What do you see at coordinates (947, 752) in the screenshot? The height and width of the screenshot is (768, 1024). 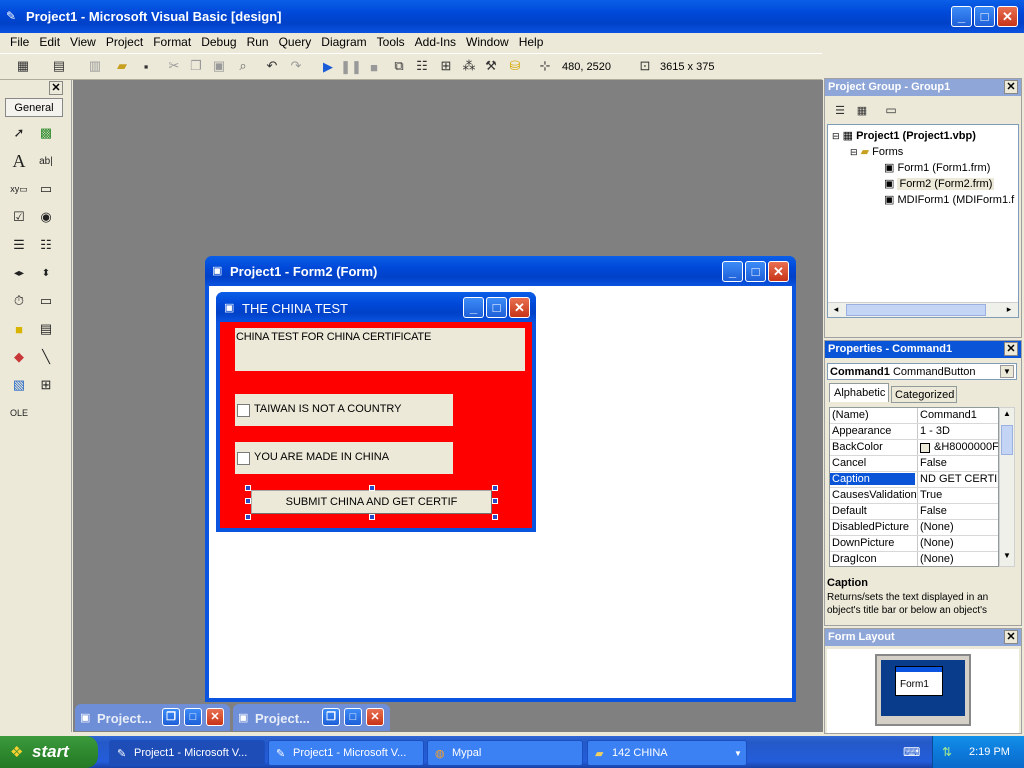 I see `network-icon: ⇅` at bounding box center [947, 752].